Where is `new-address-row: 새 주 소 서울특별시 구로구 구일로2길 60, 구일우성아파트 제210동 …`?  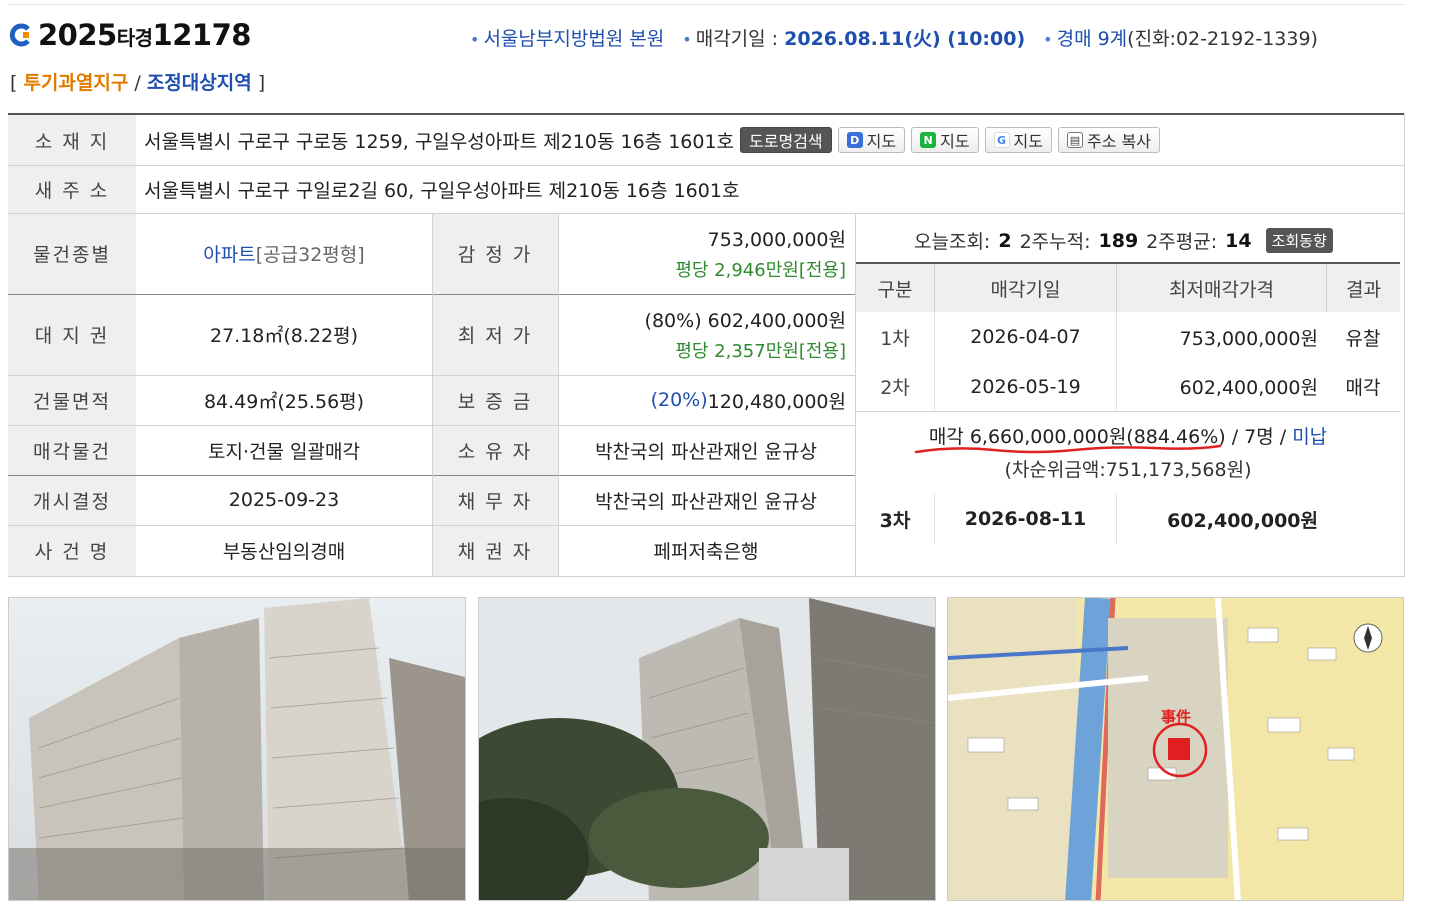 new-address-row: 새 주 소 서울특별시 구로구 구일로2길 60, 구일우성아파트 제210동 … is located at coordinates (706, 189).